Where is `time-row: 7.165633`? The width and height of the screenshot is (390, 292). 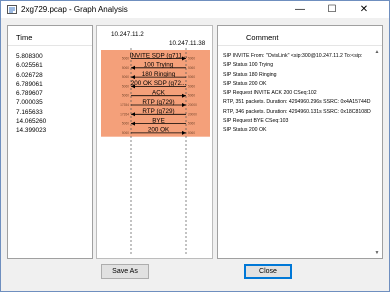 time-row: 7.165633 is located at coordinates (31, 112).